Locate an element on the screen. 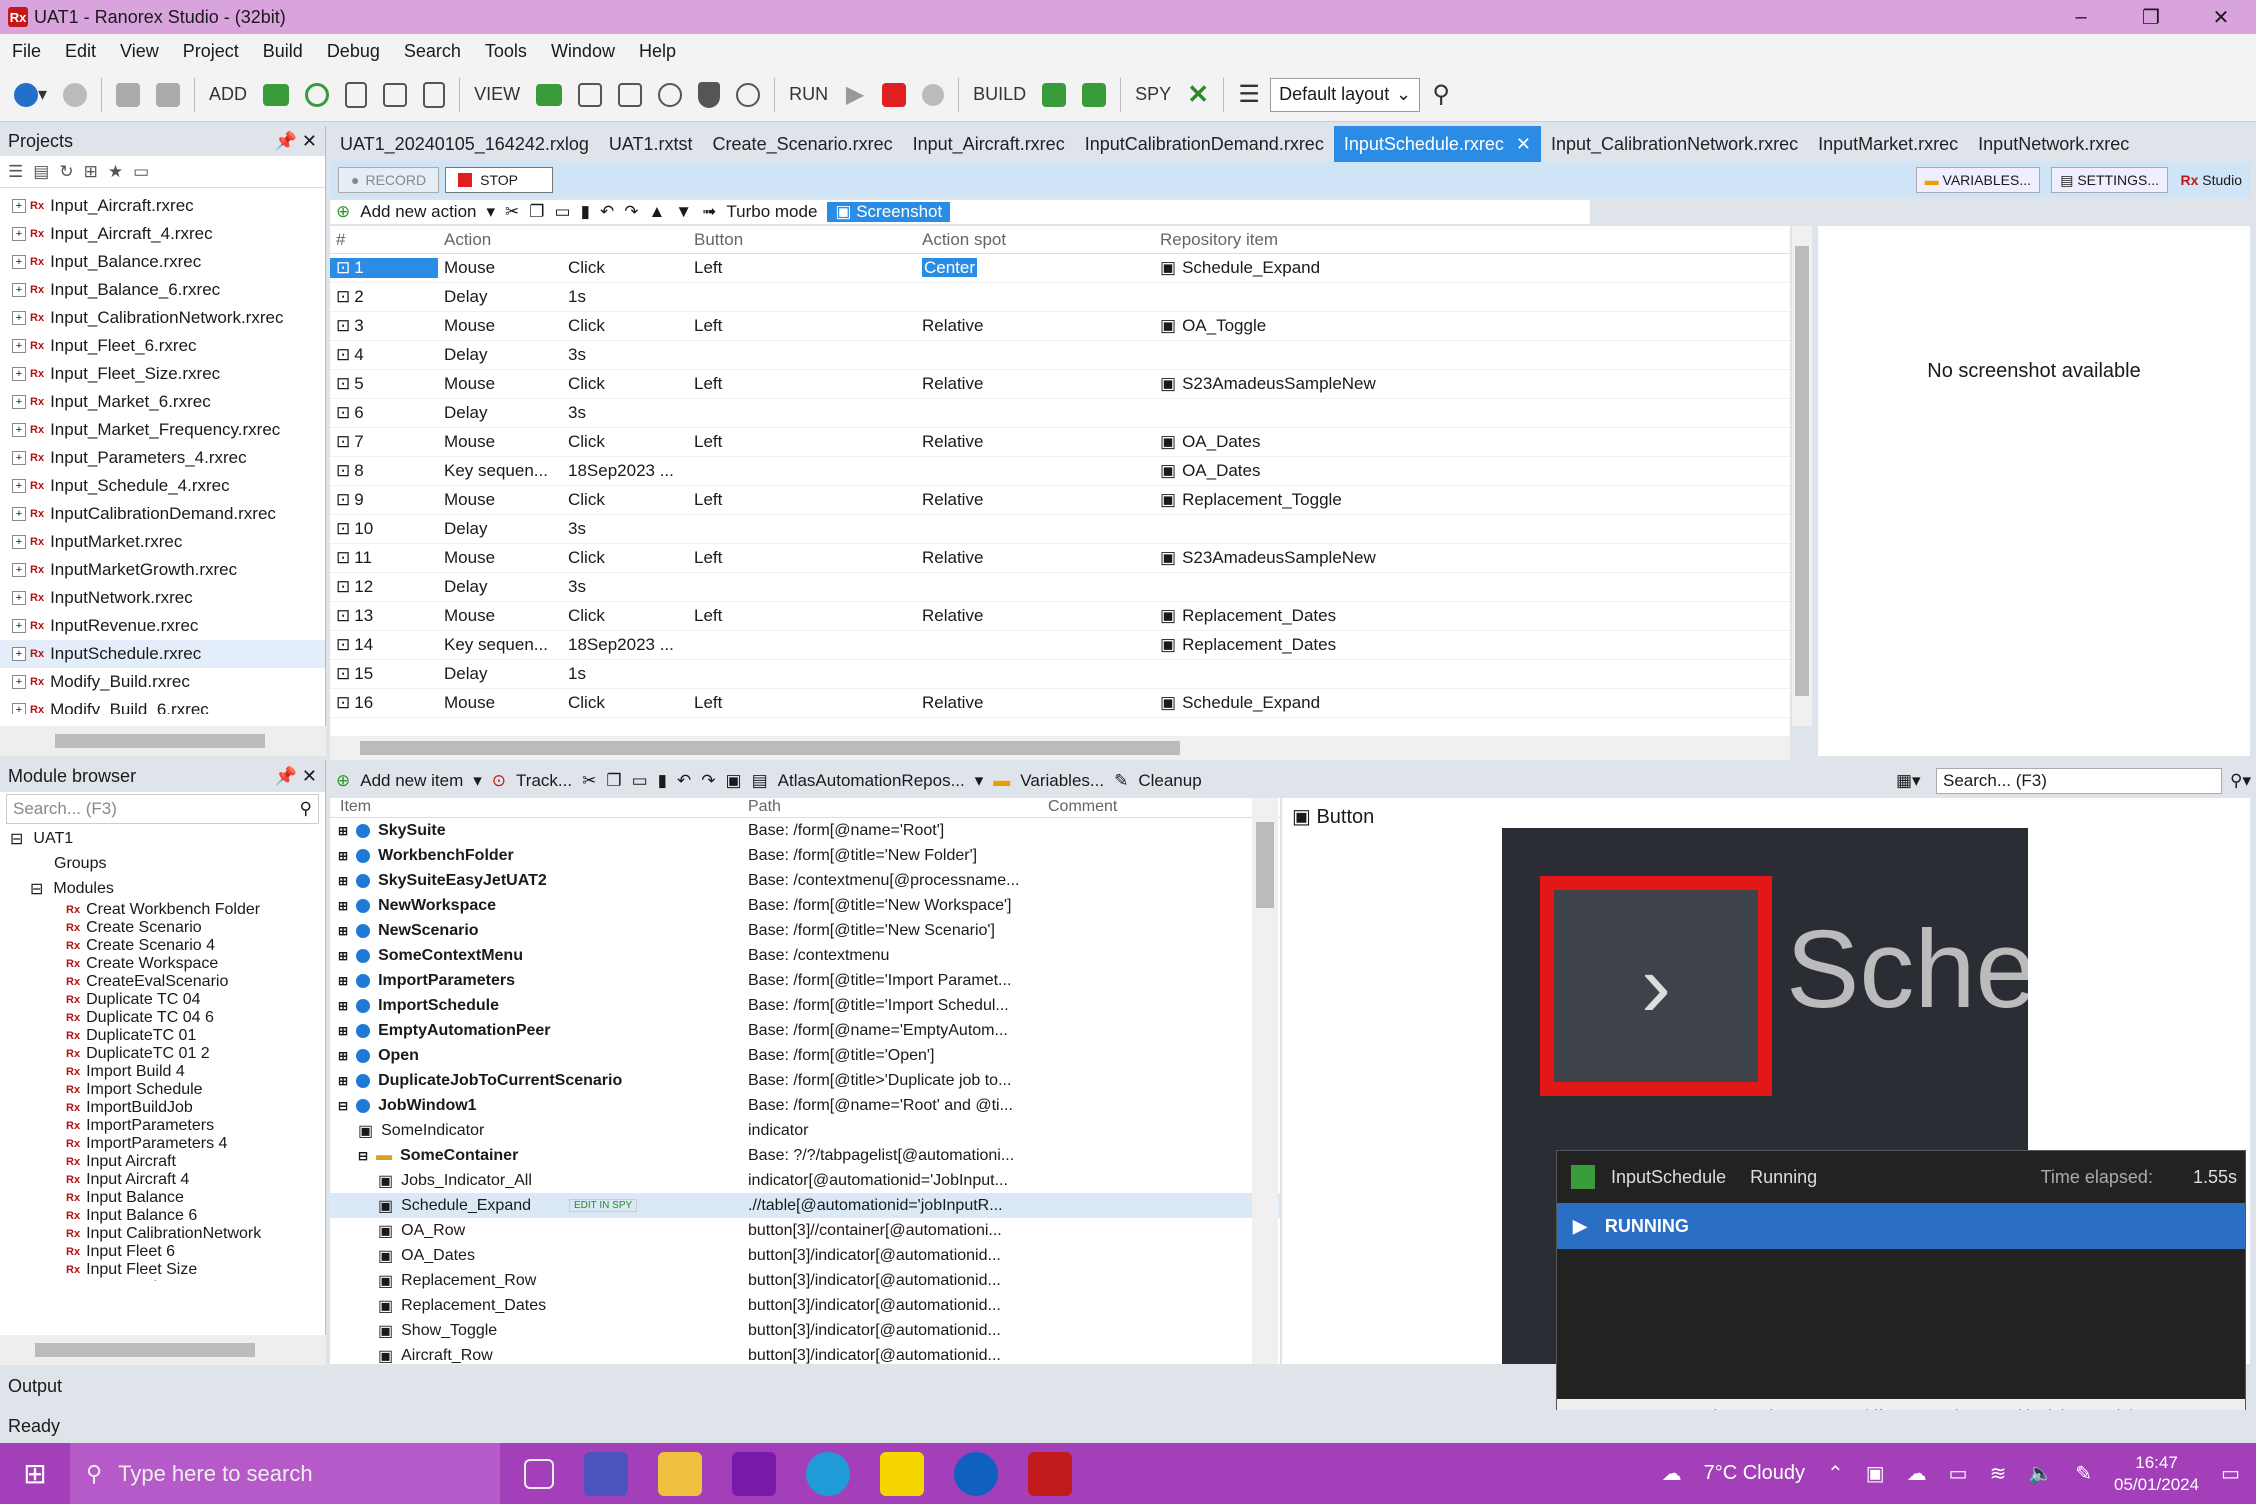  expand-icon: ⊟ is located at coordinates (343, 1106).